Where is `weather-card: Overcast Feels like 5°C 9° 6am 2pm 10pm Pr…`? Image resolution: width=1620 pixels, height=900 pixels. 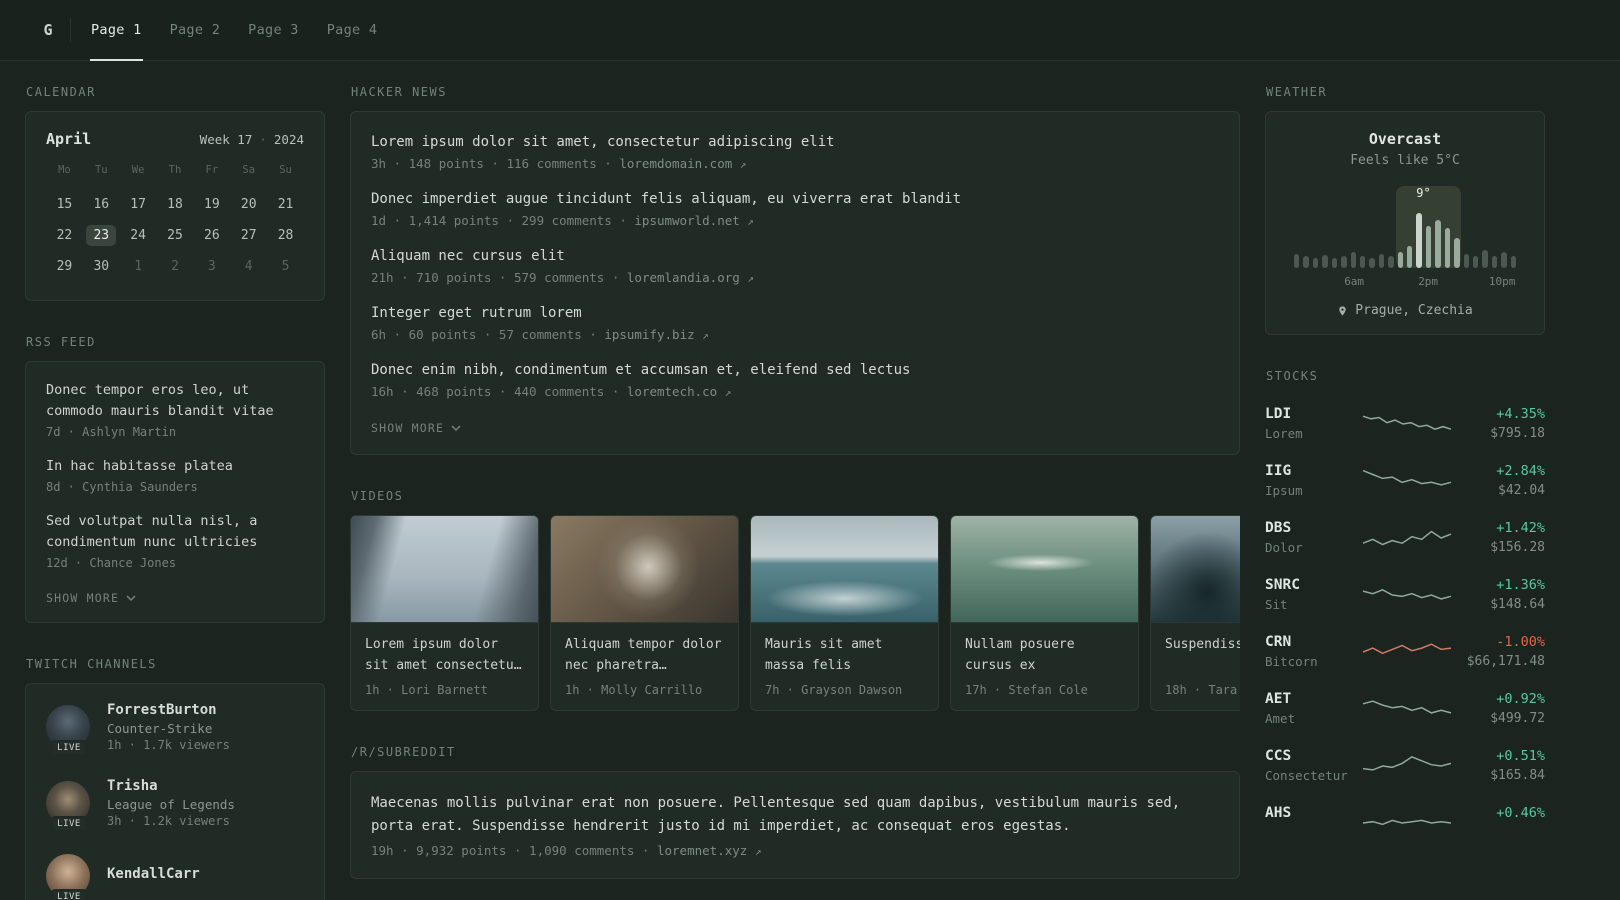 weather-card: Overcast Feels like 5°C 9° 6am 2pm 10pm Pr… is located at coordinates (1405, 223).